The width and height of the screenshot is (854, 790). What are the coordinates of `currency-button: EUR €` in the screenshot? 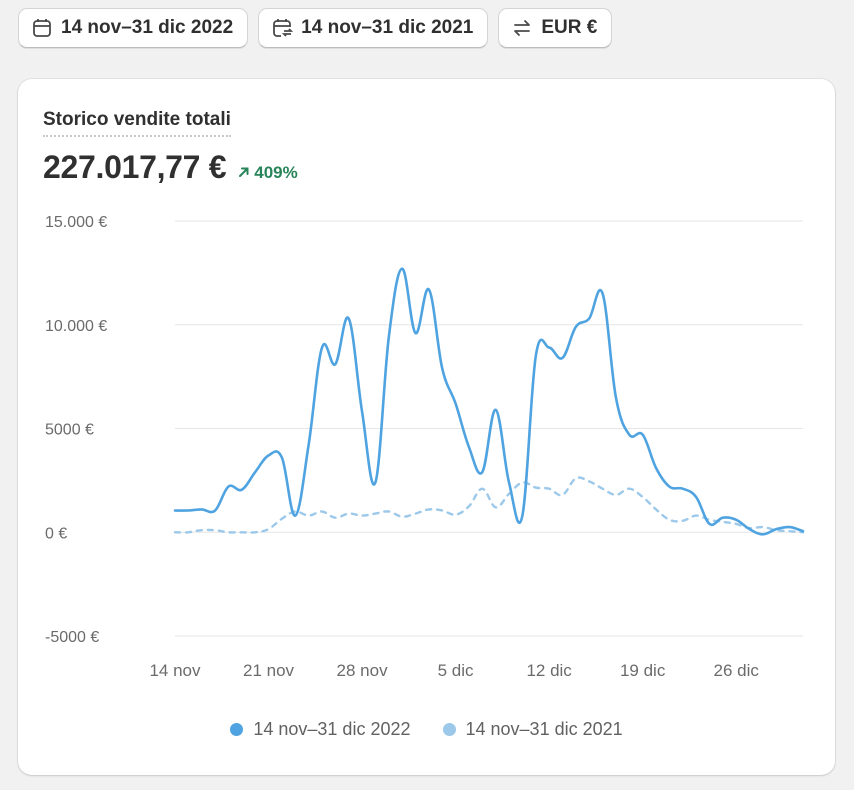 It's located at (555, 28).